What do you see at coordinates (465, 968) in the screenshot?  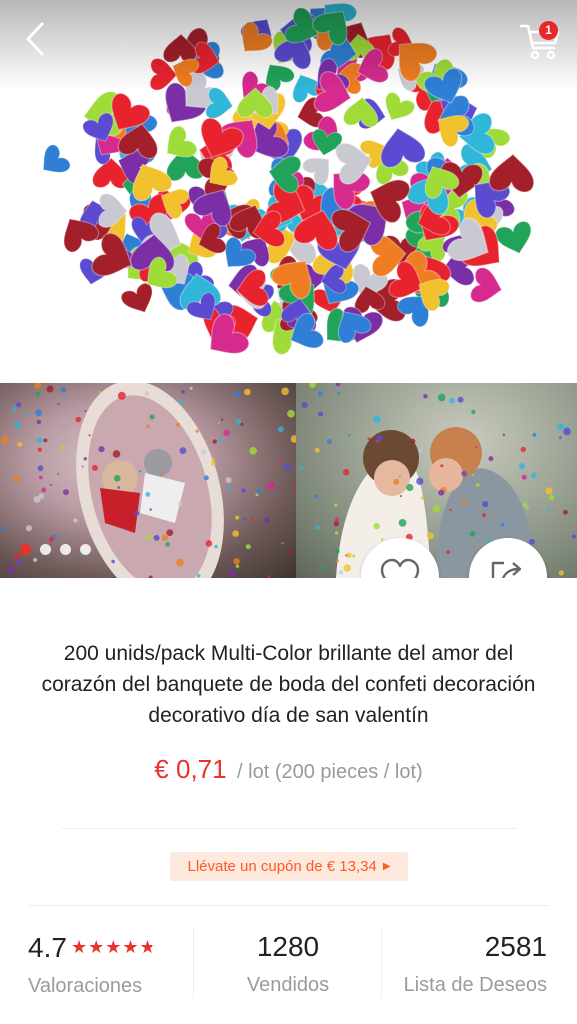 I see `wishlist-stat: 2581 Lista de Deseos` at bounding box center [465, 968].